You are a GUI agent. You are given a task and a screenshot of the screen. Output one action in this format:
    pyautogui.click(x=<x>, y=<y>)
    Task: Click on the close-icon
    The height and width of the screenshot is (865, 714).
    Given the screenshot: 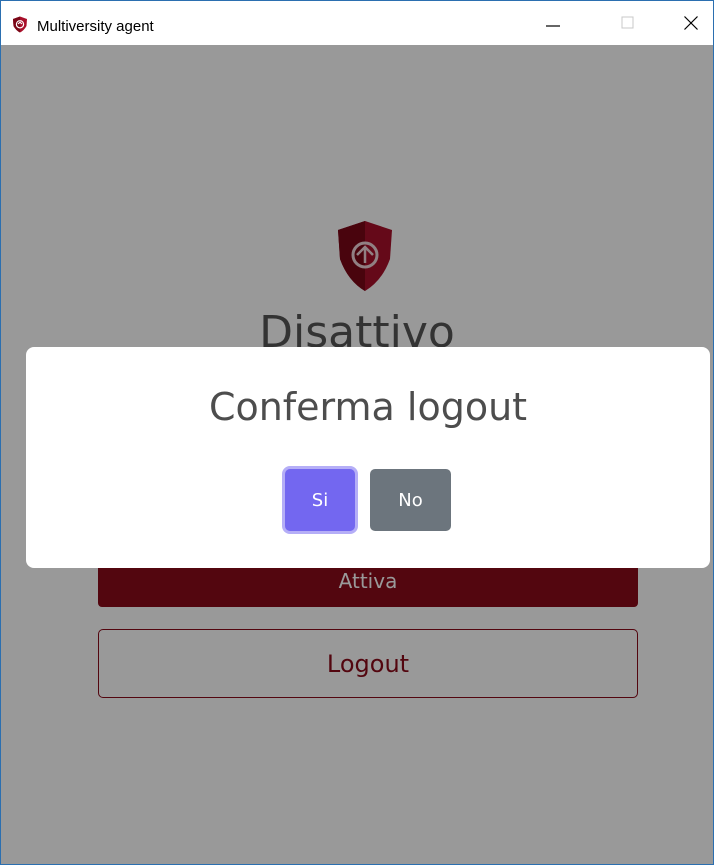 What is the action you would take?
    pyautogui.click(x=691, y=23)
    